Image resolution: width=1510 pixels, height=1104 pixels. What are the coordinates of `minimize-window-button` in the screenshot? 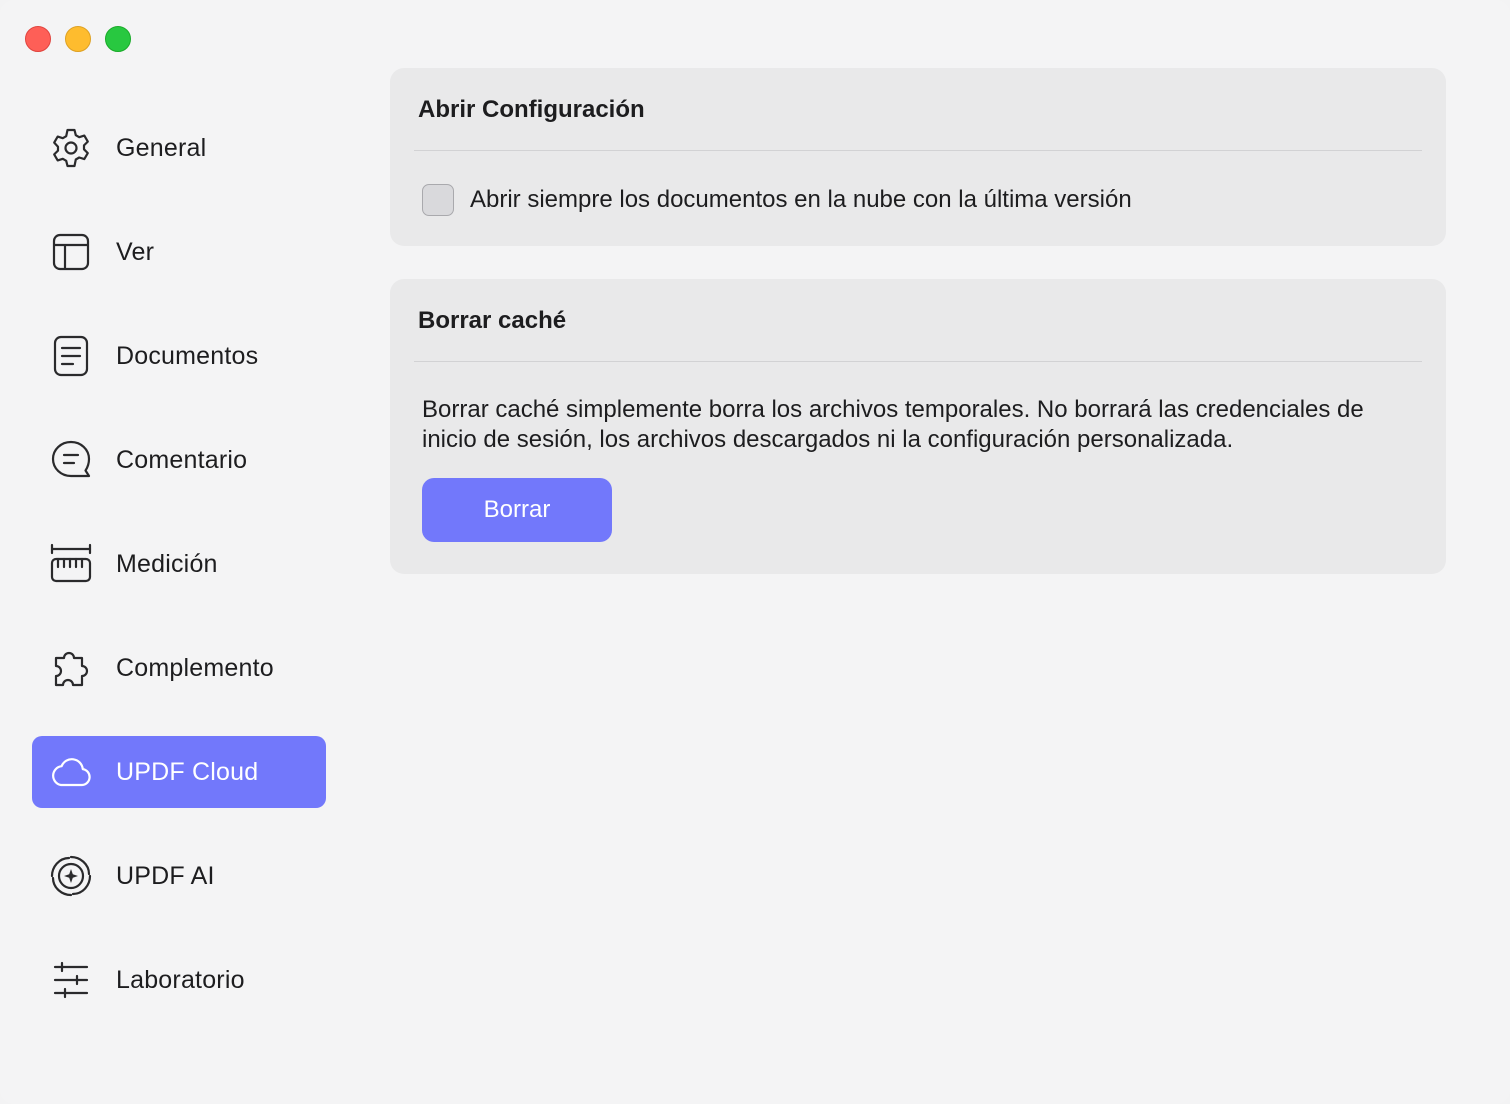 It's located at (78, 39).